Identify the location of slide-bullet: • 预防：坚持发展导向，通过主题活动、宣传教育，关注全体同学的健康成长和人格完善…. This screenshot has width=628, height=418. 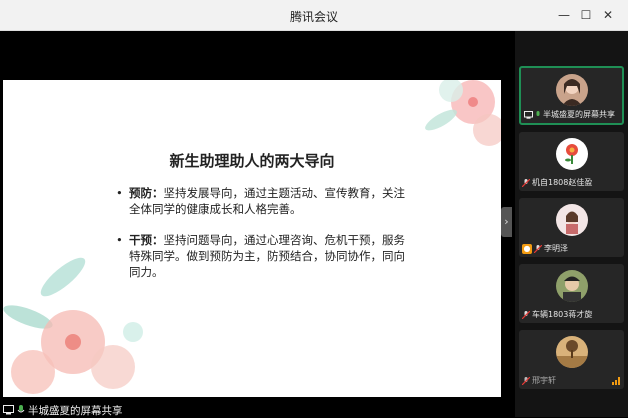
(266, 201).